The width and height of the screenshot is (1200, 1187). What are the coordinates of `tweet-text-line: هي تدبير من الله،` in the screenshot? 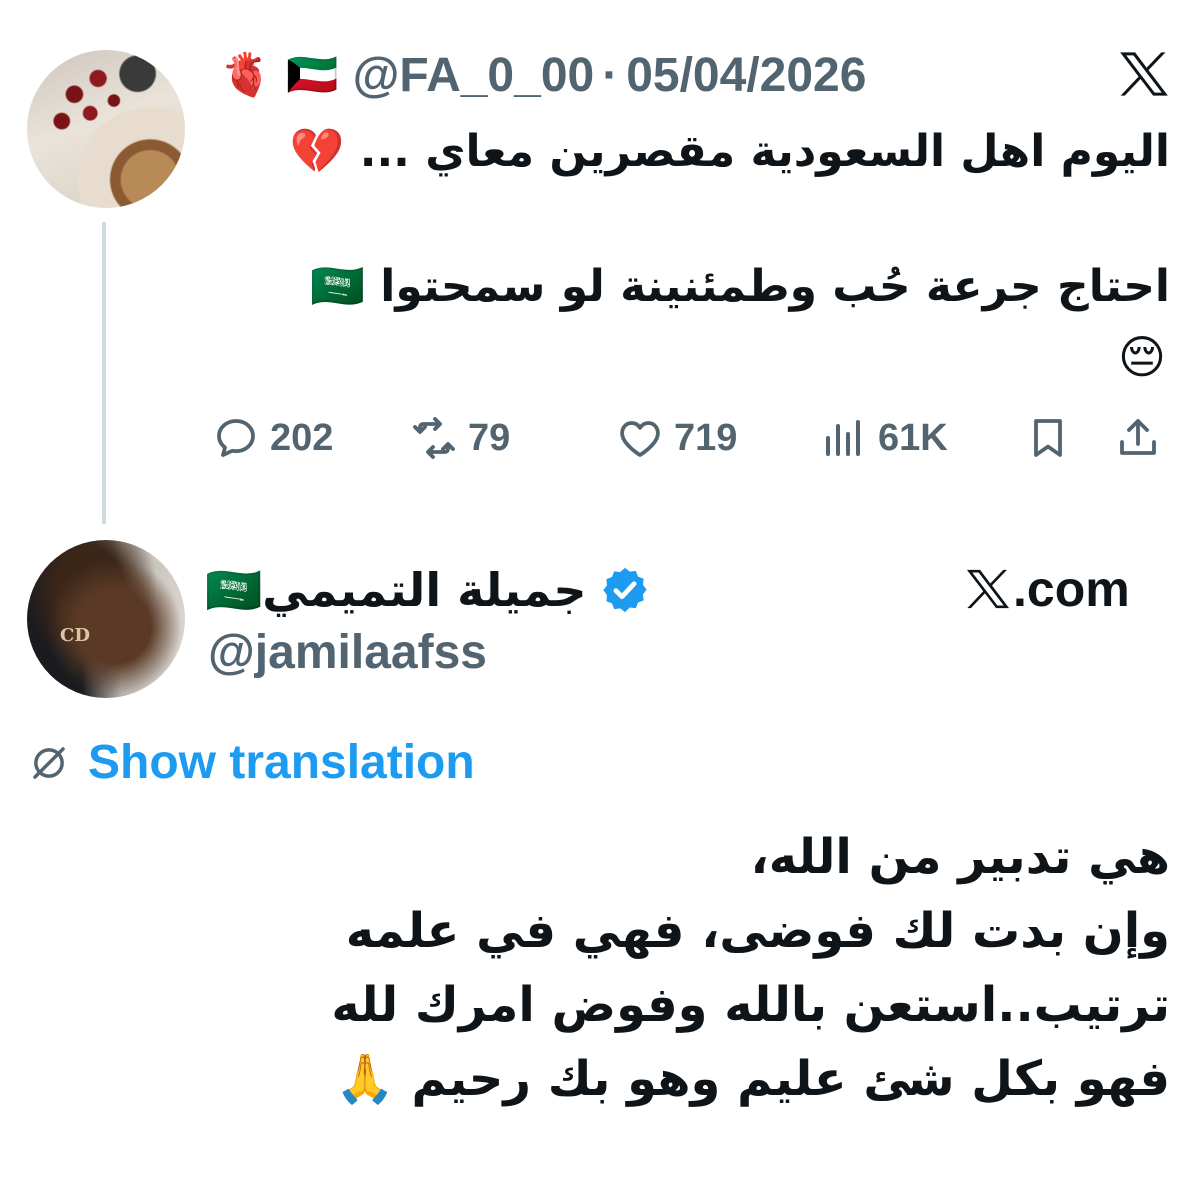 It's located at (960, 857).